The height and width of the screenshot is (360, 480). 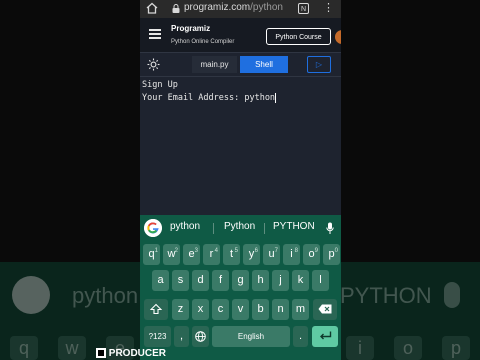 I want to click on key-p: p0, so click(x=331, y=254).